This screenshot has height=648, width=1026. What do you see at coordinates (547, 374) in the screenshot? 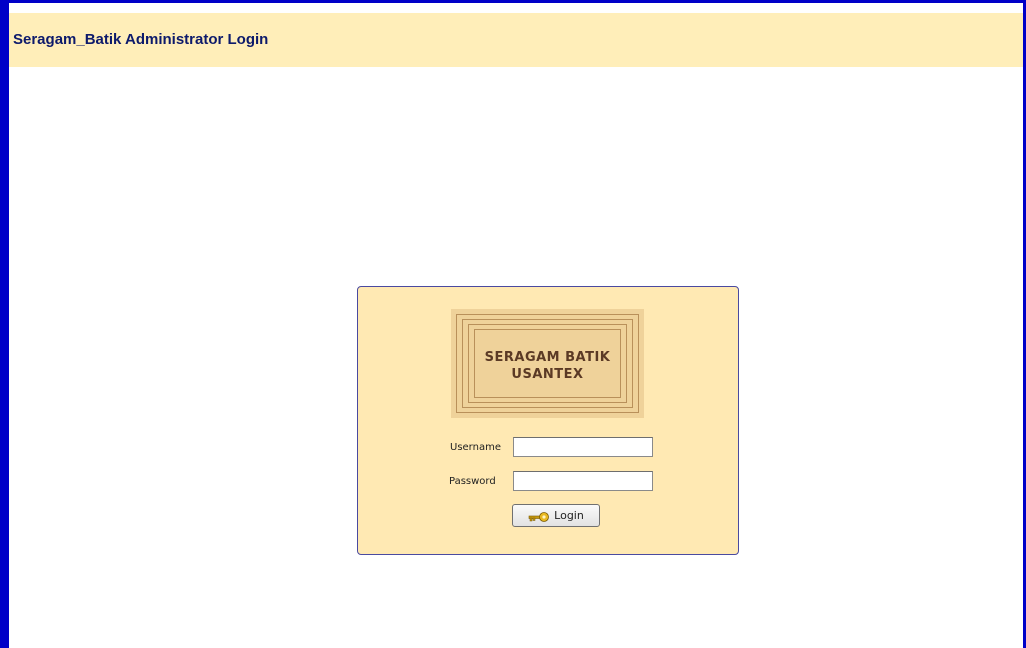
I see `logo-line-2: USANTEX` at bounding box center [547, 374].